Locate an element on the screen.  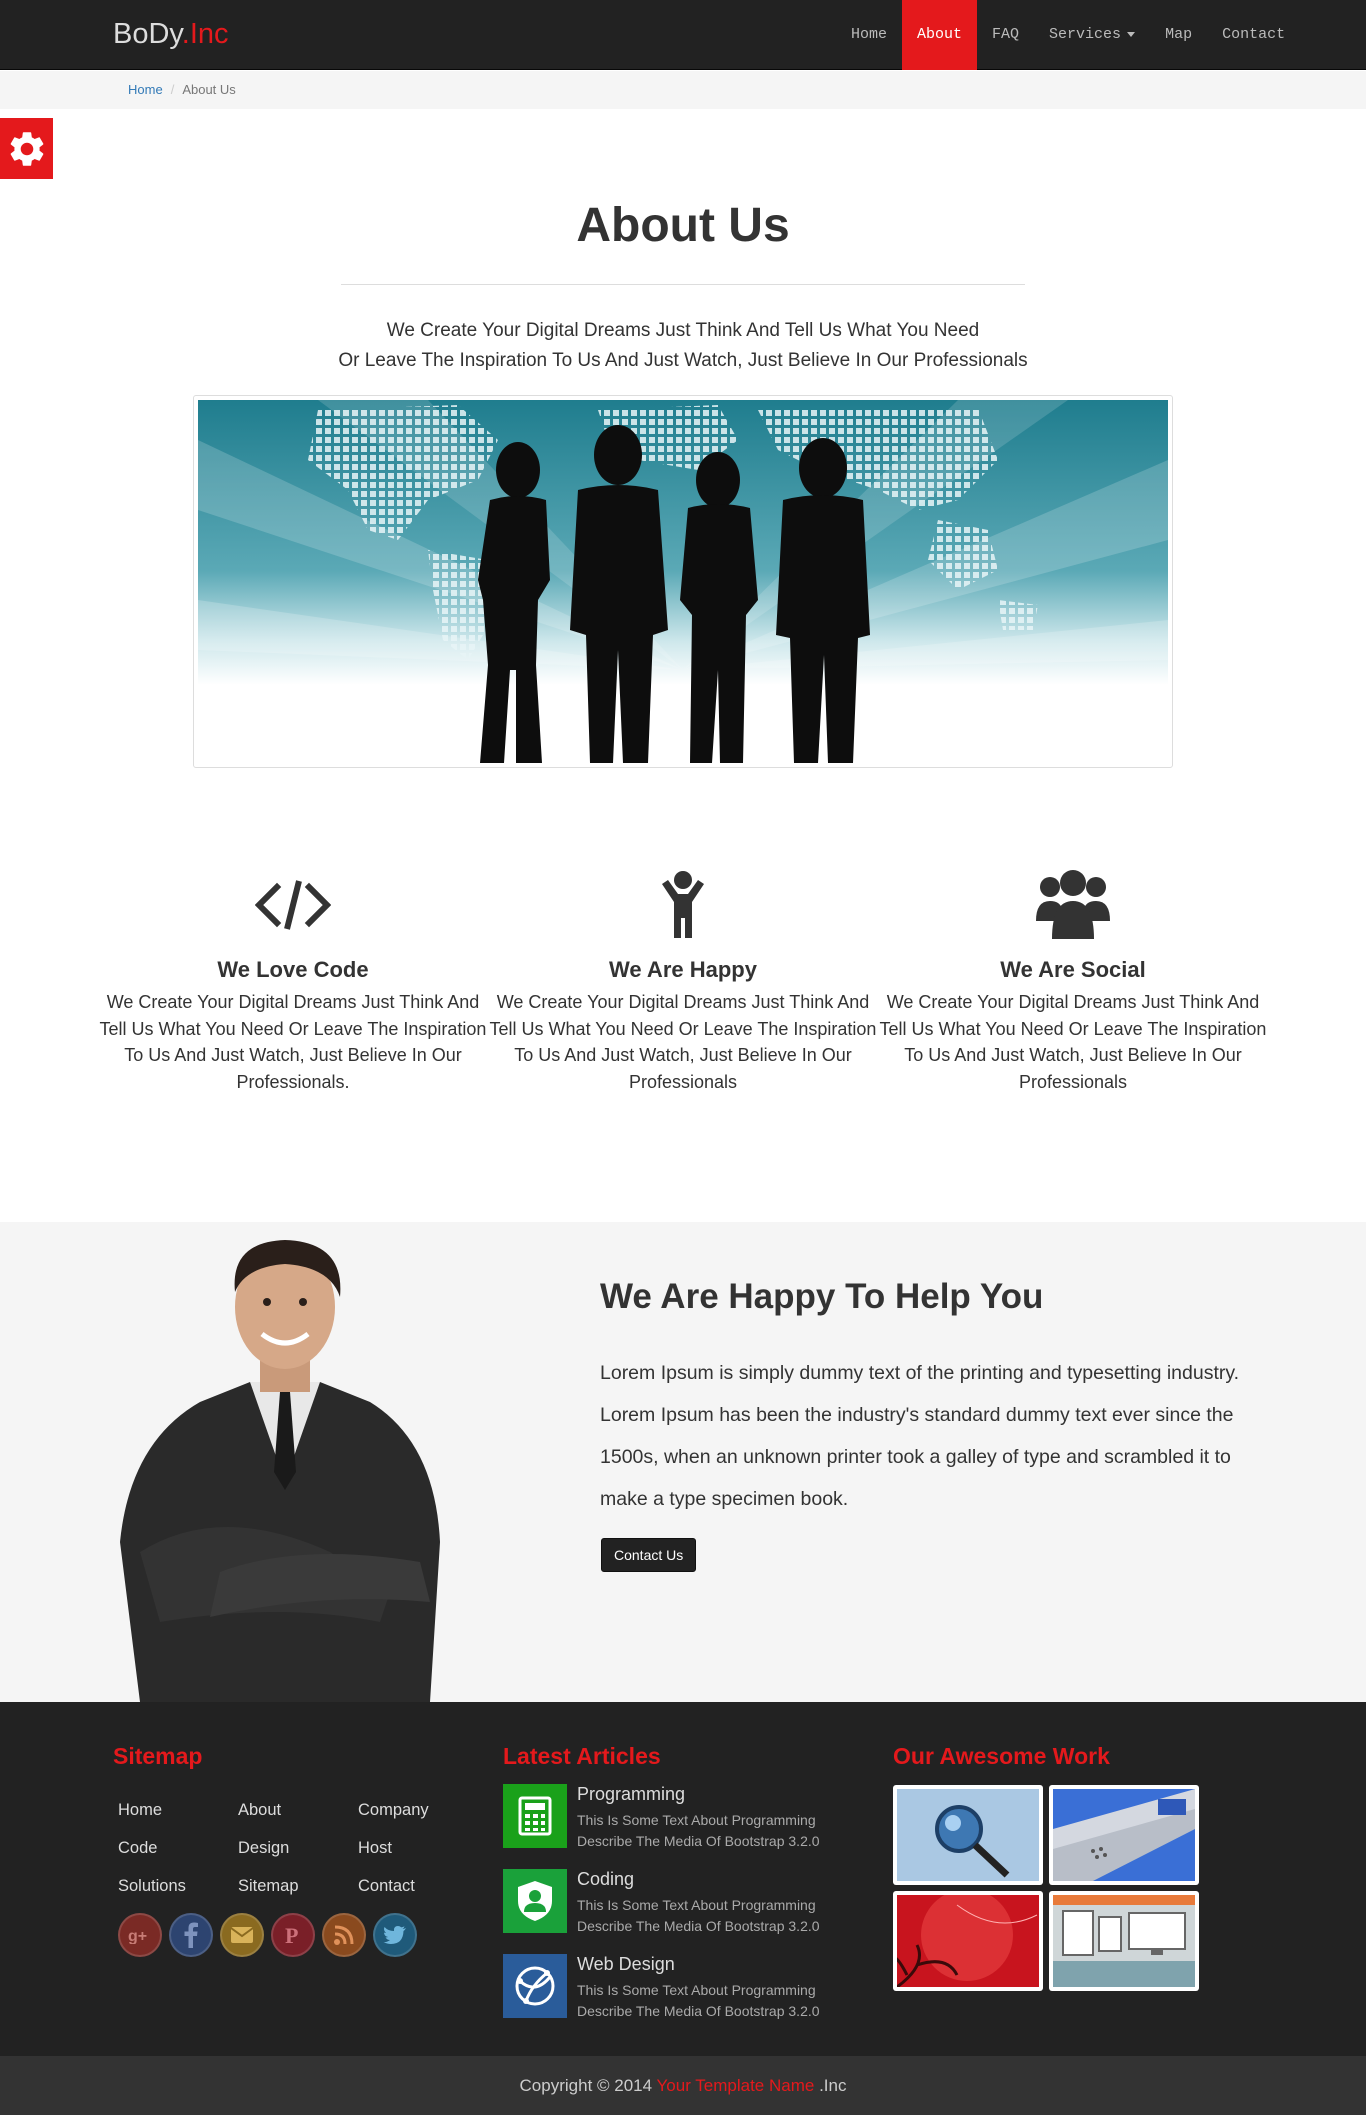
sitemap-link-solutions: Solutions is located at coordinates (152, 1886).